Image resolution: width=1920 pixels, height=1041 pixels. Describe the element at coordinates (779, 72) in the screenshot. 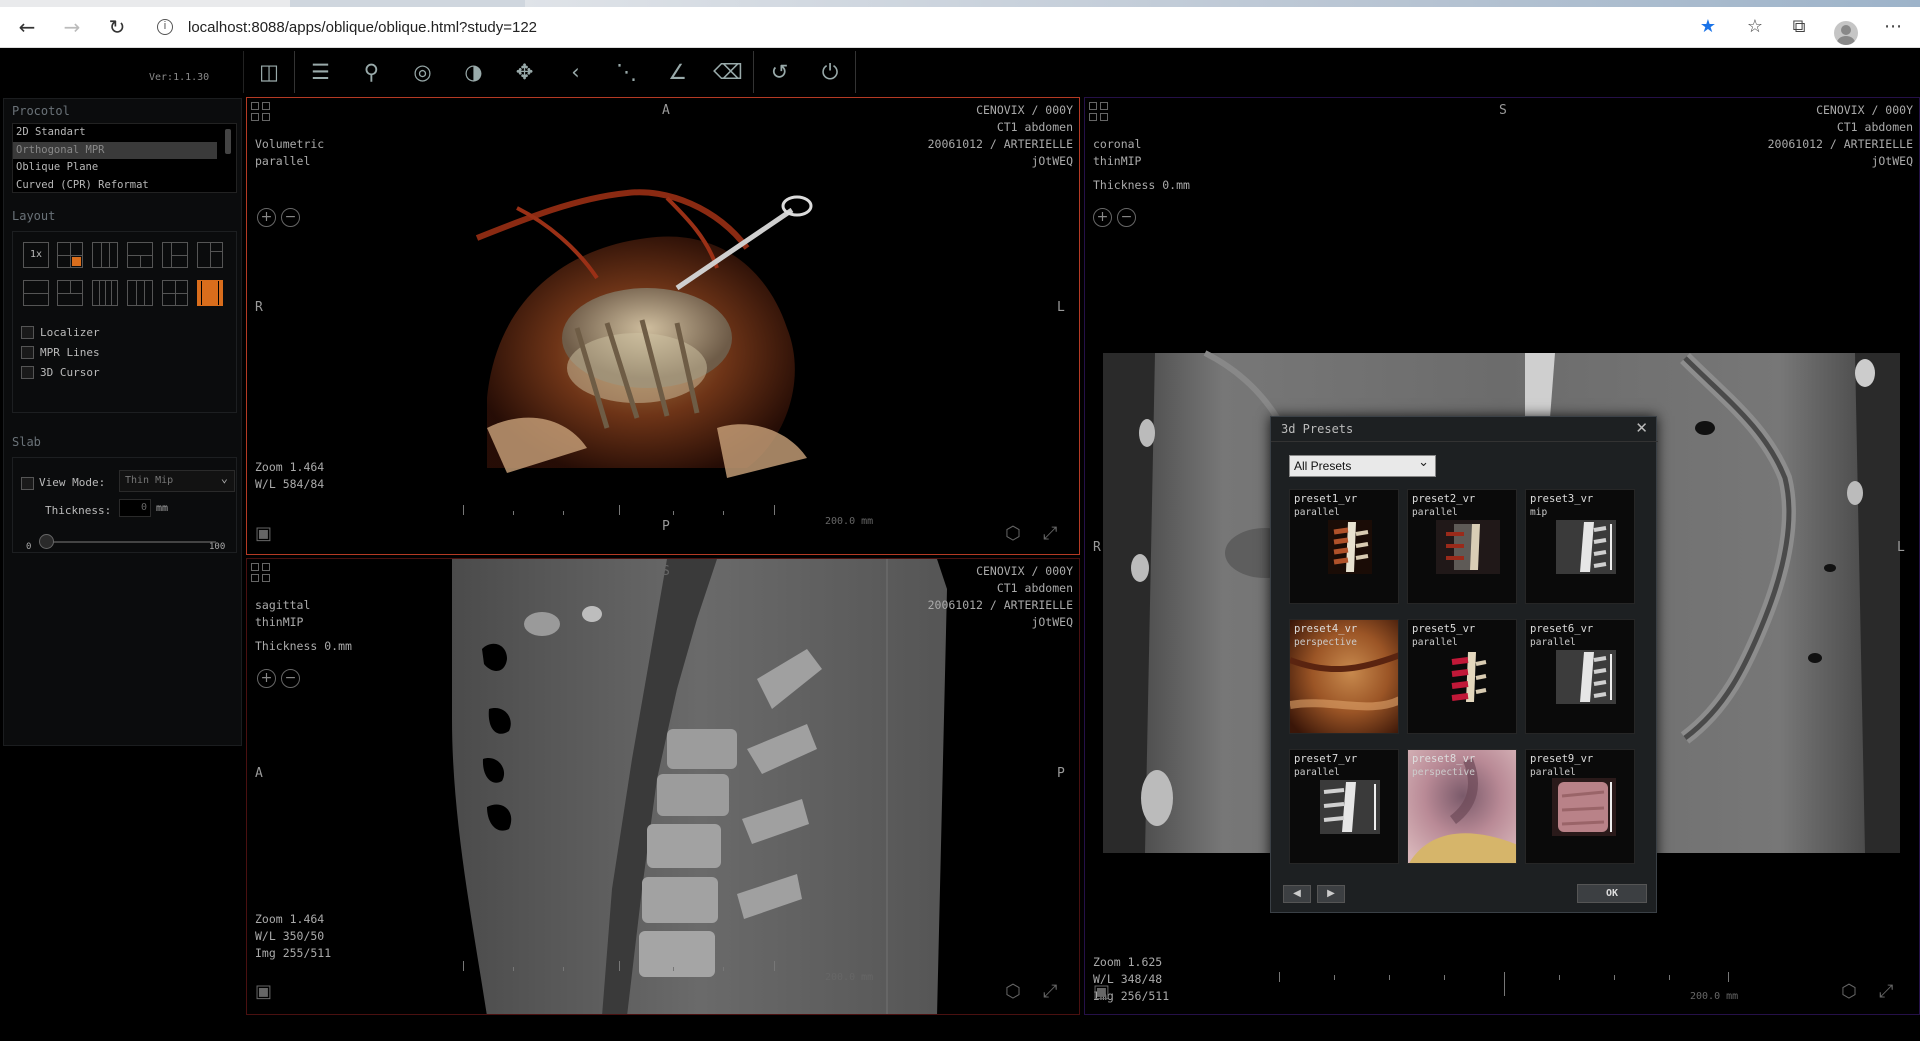

I see `undo-icon: ↺` at that location.